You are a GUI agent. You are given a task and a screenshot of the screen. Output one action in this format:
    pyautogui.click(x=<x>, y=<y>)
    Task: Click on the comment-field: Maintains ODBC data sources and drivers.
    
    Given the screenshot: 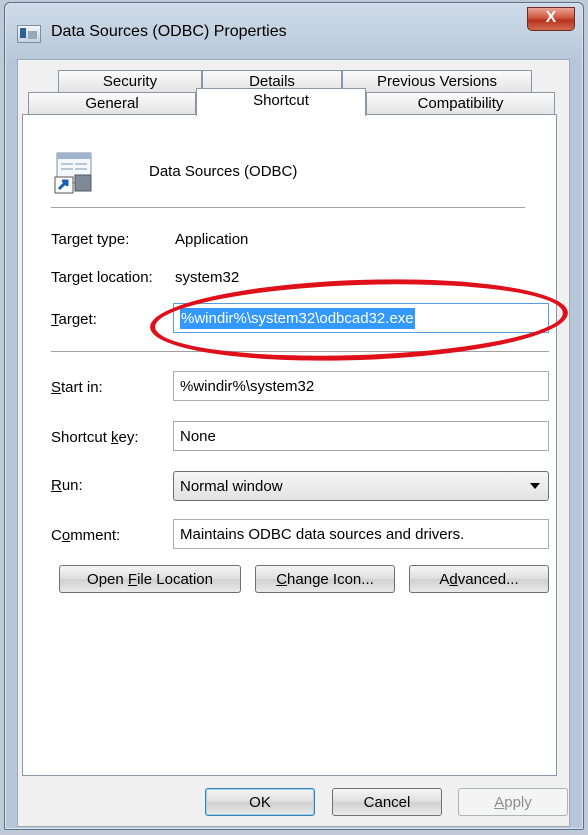 What is the action you would take?
    pyautogui.click(x=361, y=534)
    